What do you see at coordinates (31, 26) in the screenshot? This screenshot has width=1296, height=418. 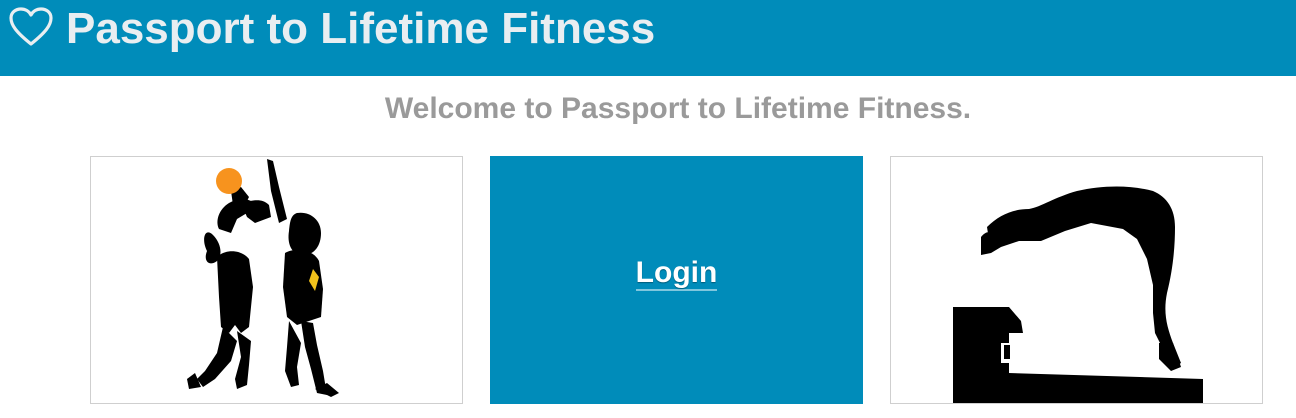 I see `heart-icon` at bounding box center [31, 26].